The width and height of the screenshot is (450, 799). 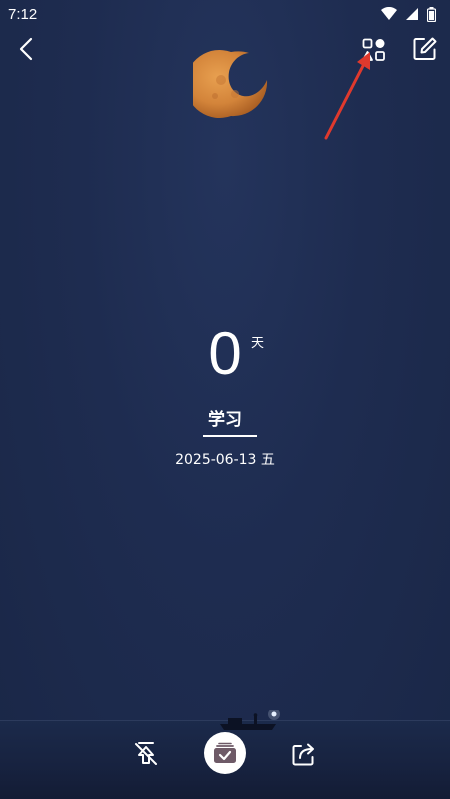 I want to click on day-count: 0, so click(x=225, y=353).